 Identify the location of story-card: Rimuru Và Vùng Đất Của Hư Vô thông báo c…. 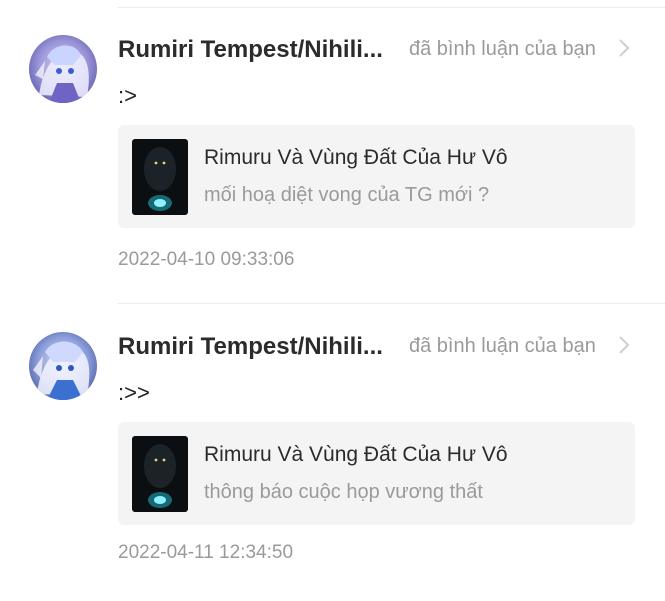
(376, 473).